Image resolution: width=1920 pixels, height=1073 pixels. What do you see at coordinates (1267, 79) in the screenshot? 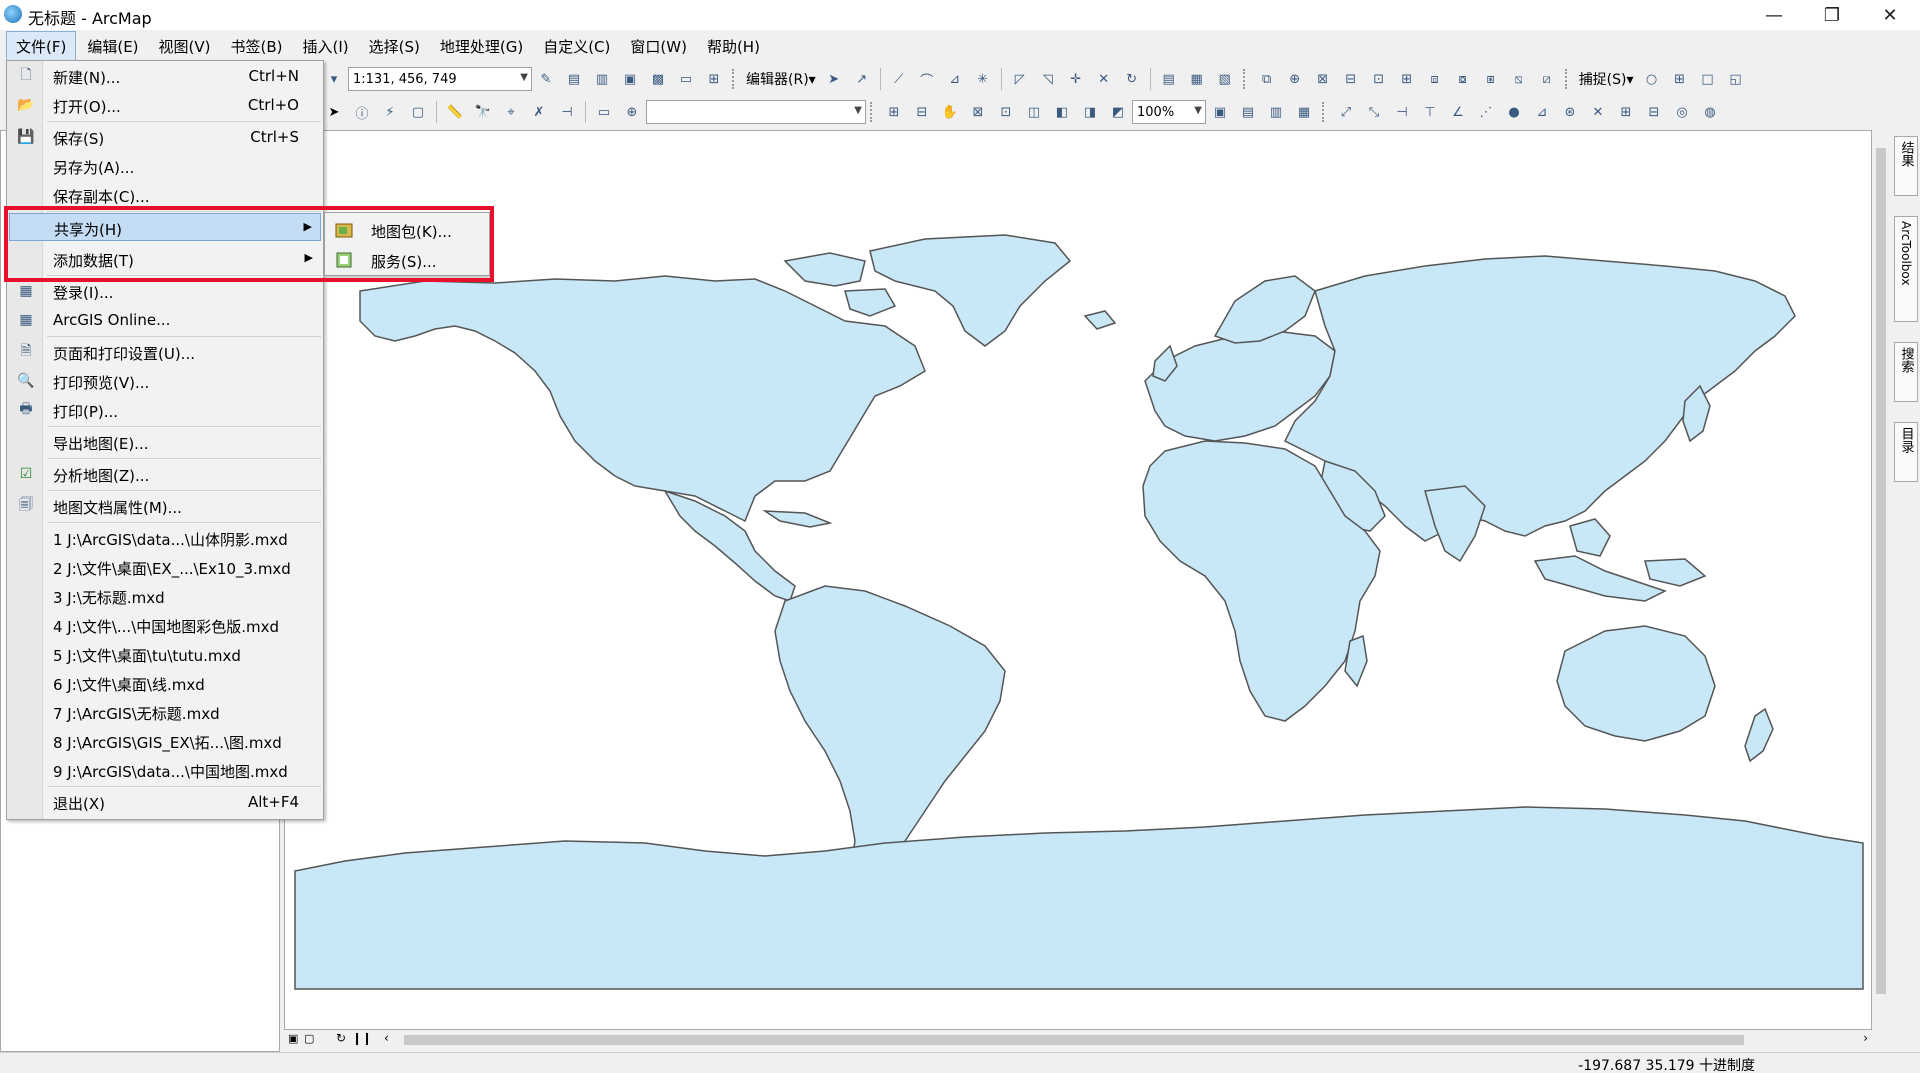
I see `layout-icon: ⧉` at bounding box center [1267, 79].